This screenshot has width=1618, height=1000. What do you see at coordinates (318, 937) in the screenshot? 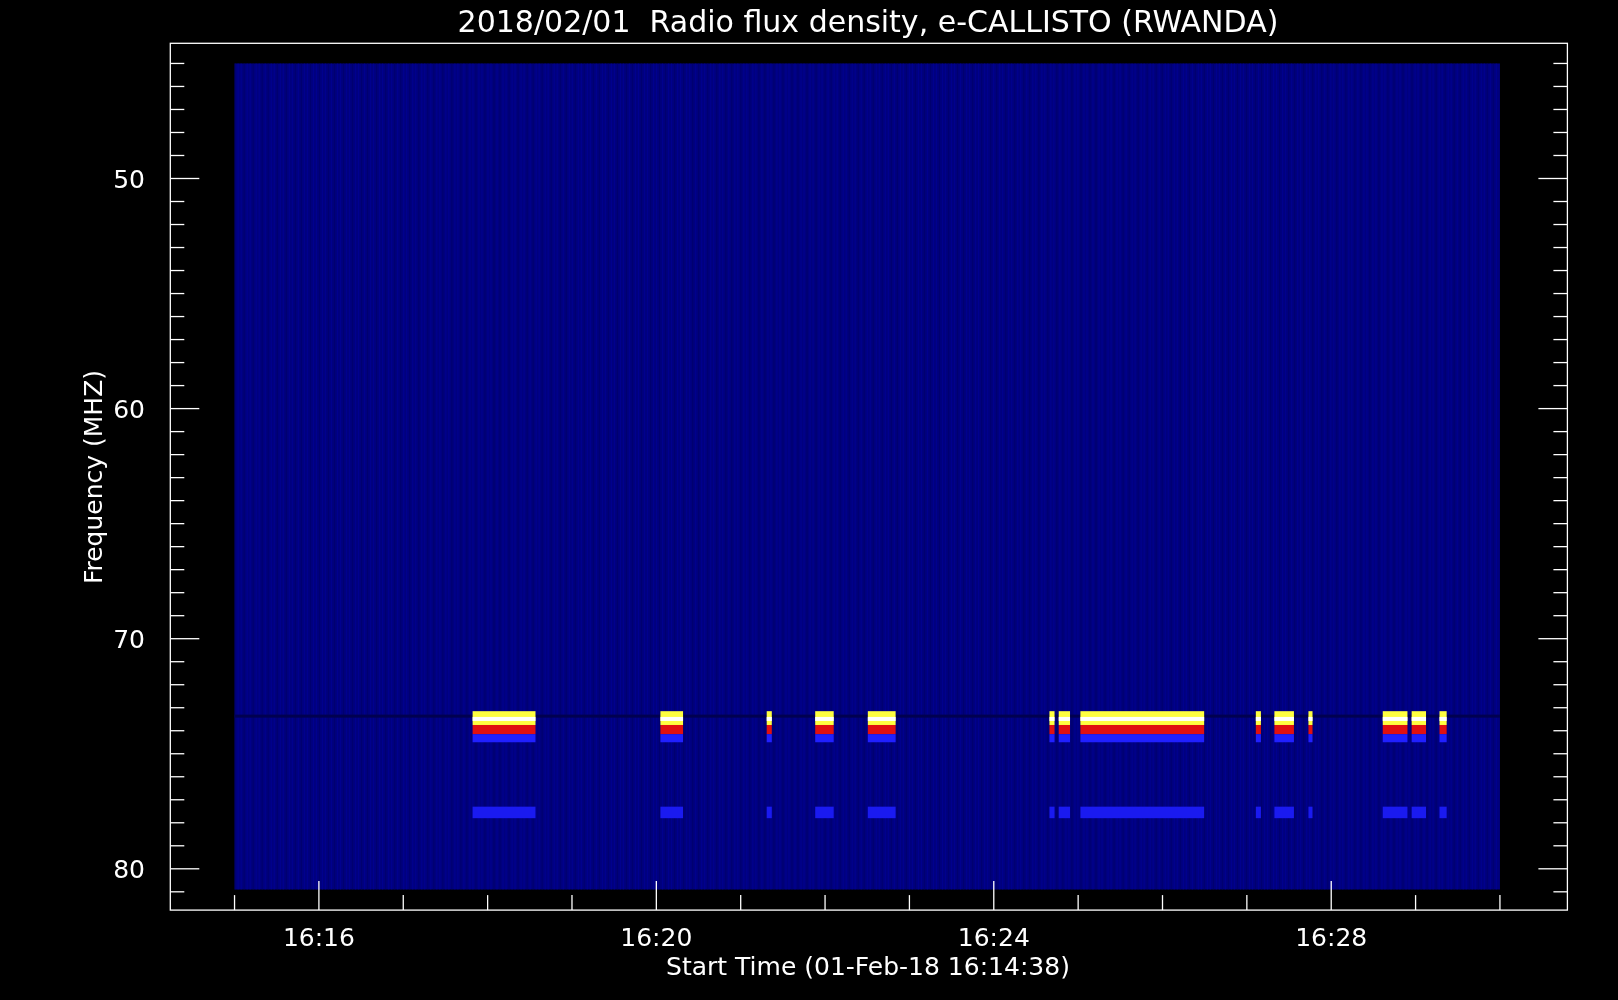
I see `x-tick-label: 16:16` at bounding box center [318, 937].